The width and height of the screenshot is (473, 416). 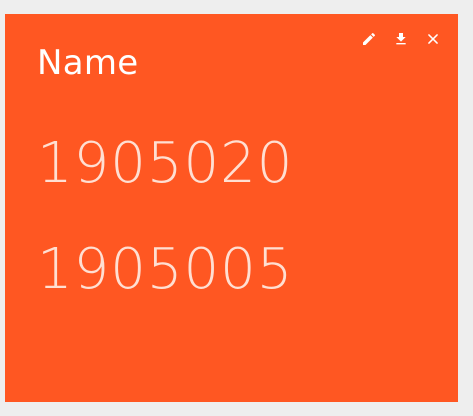 I want to click on card-title: Name, so click(x=88, y=63).